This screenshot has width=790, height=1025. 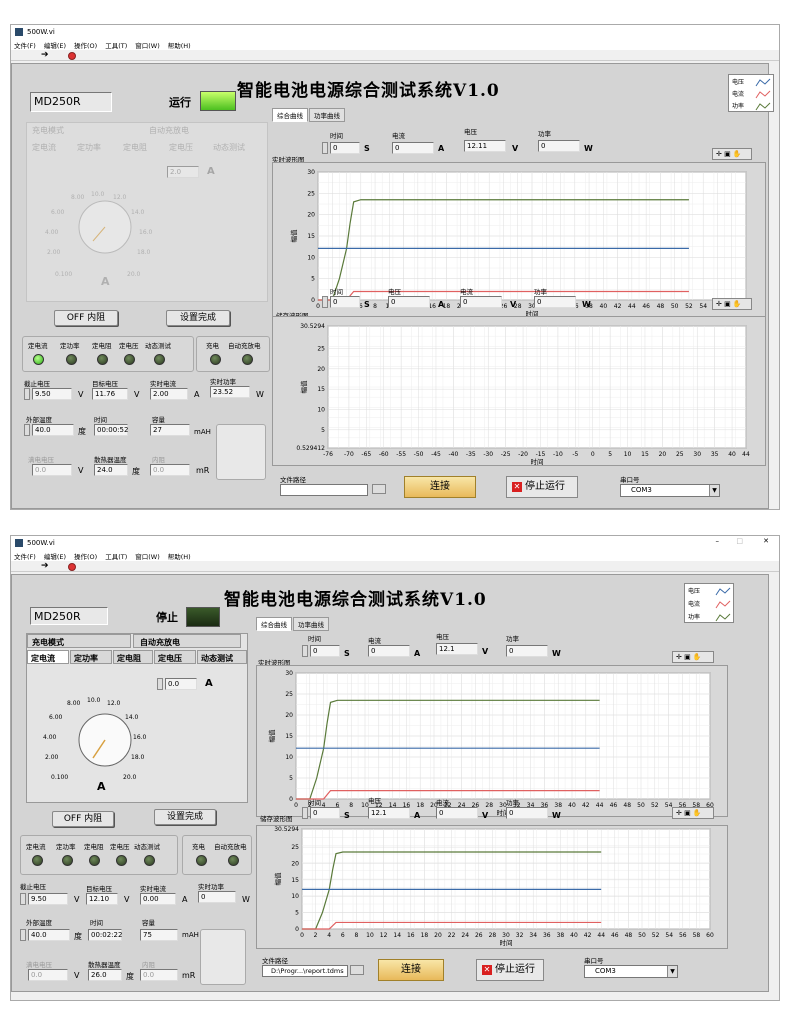 I want to click on knob-setpoint-input: 2.0, so click(x=183, y=172).